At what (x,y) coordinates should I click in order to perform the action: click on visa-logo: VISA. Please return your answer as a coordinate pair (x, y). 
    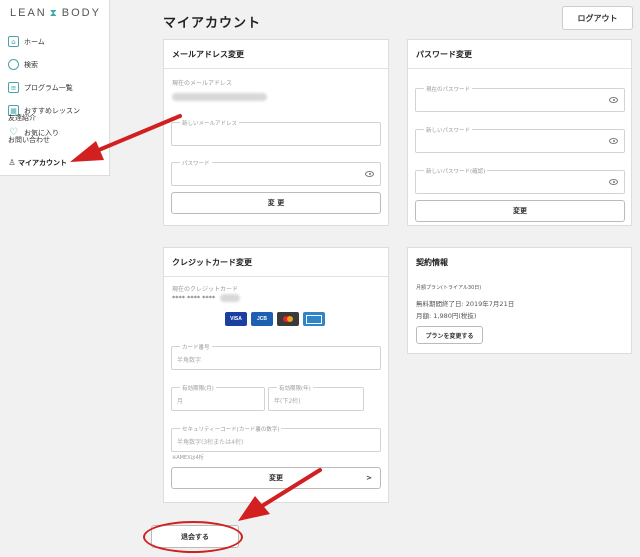
    Looking at the image, I should click on (236, 319).